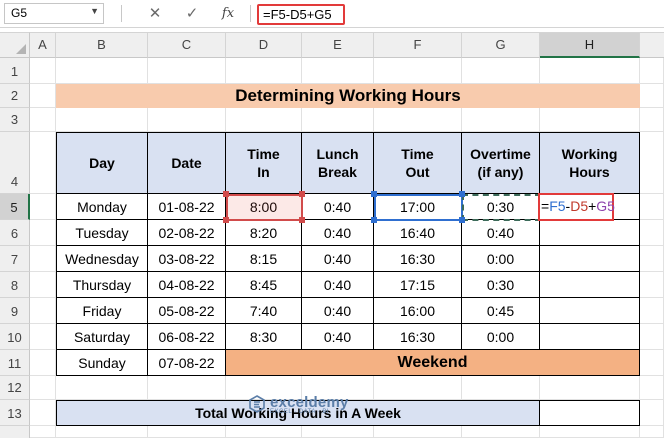 This screenshot has width=664, height=438. I want to click on weekend-merged-cell: Weekend, so click(433, 363).